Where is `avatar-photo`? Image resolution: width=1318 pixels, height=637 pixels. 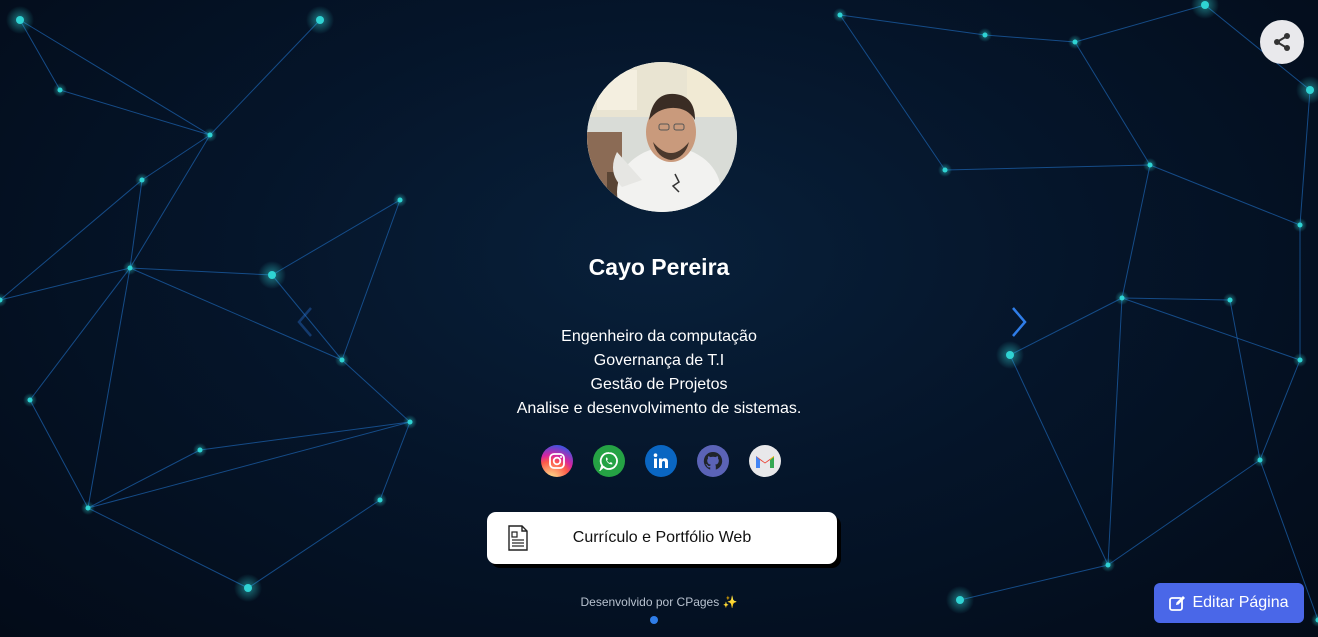 avatar-photo is located at coordinates (662, 137).